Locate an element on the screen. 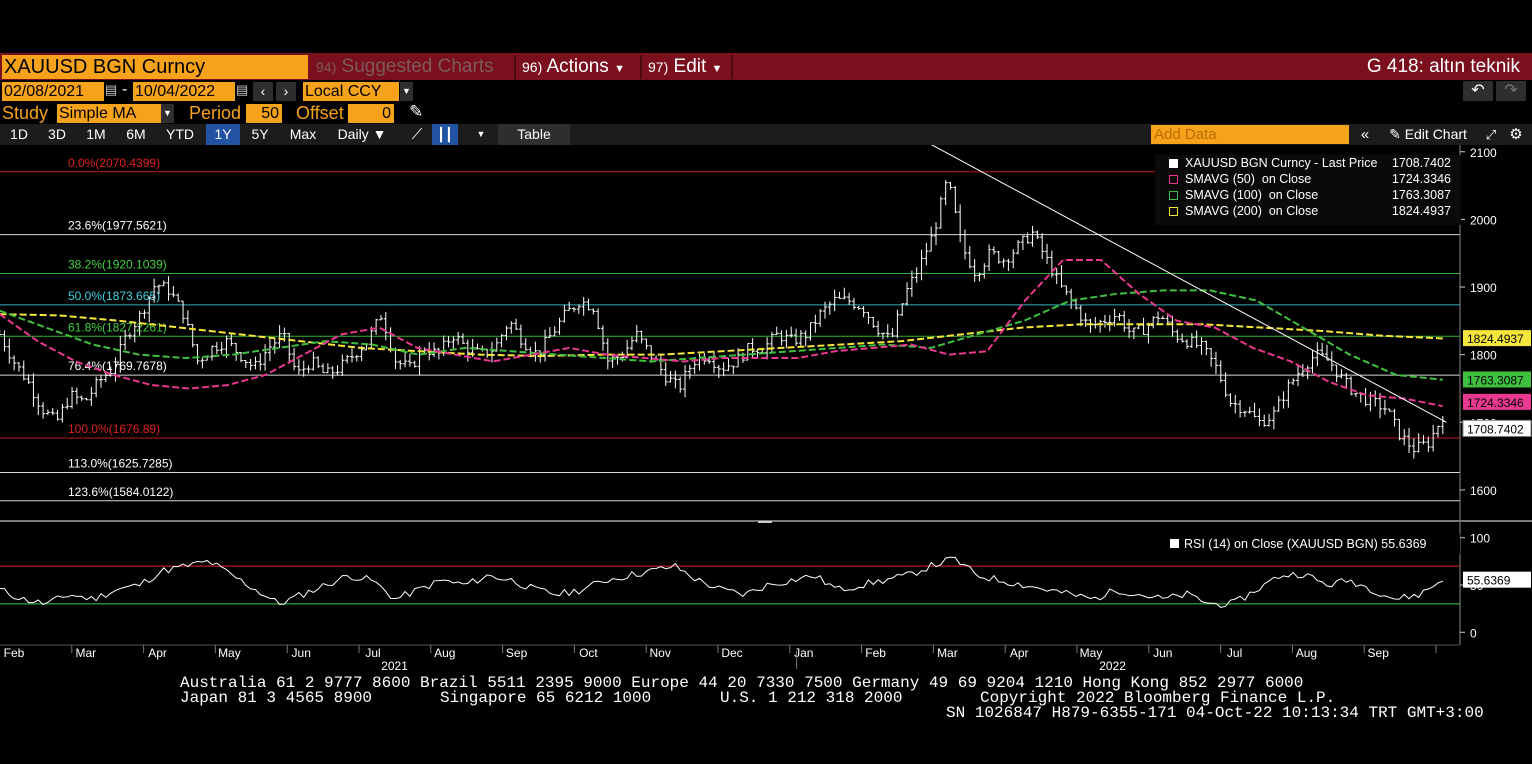  x-month-label: Oct is located at coordinates (588, 653).